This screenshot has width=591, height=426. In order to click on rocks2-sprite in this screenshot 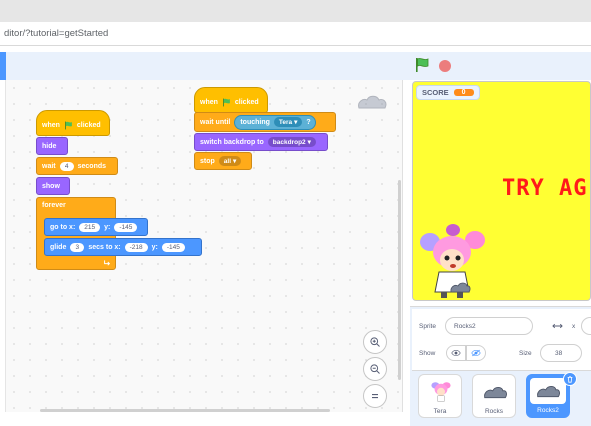, I will do `click(460, 287)`.